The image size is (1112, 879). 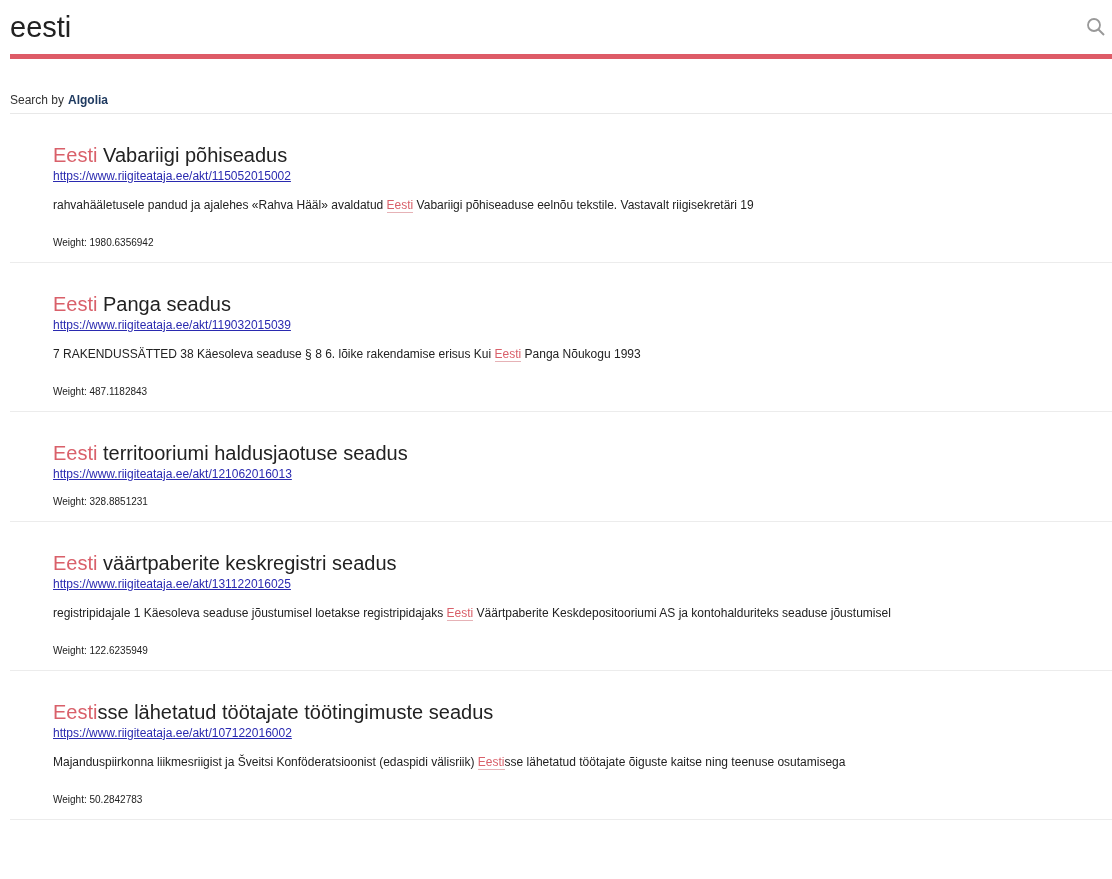 I want to click on result-link: https://www.riigiteataja.ee/akt/121062016013, so click(x=172, y=474).